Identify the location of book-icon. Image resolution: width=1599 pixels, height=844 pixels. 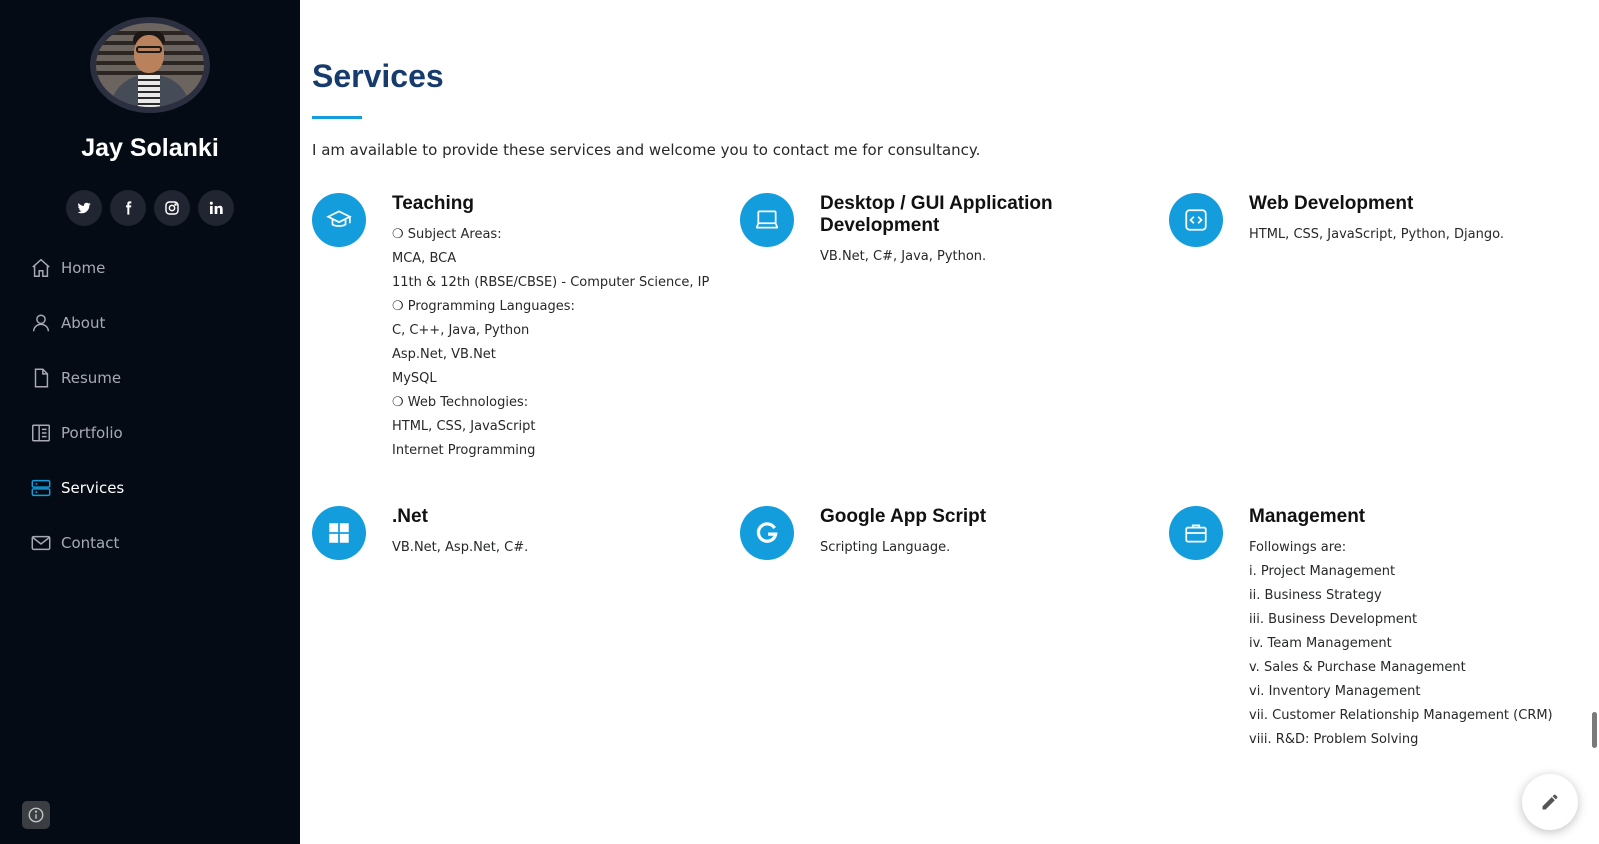
(41, 433).